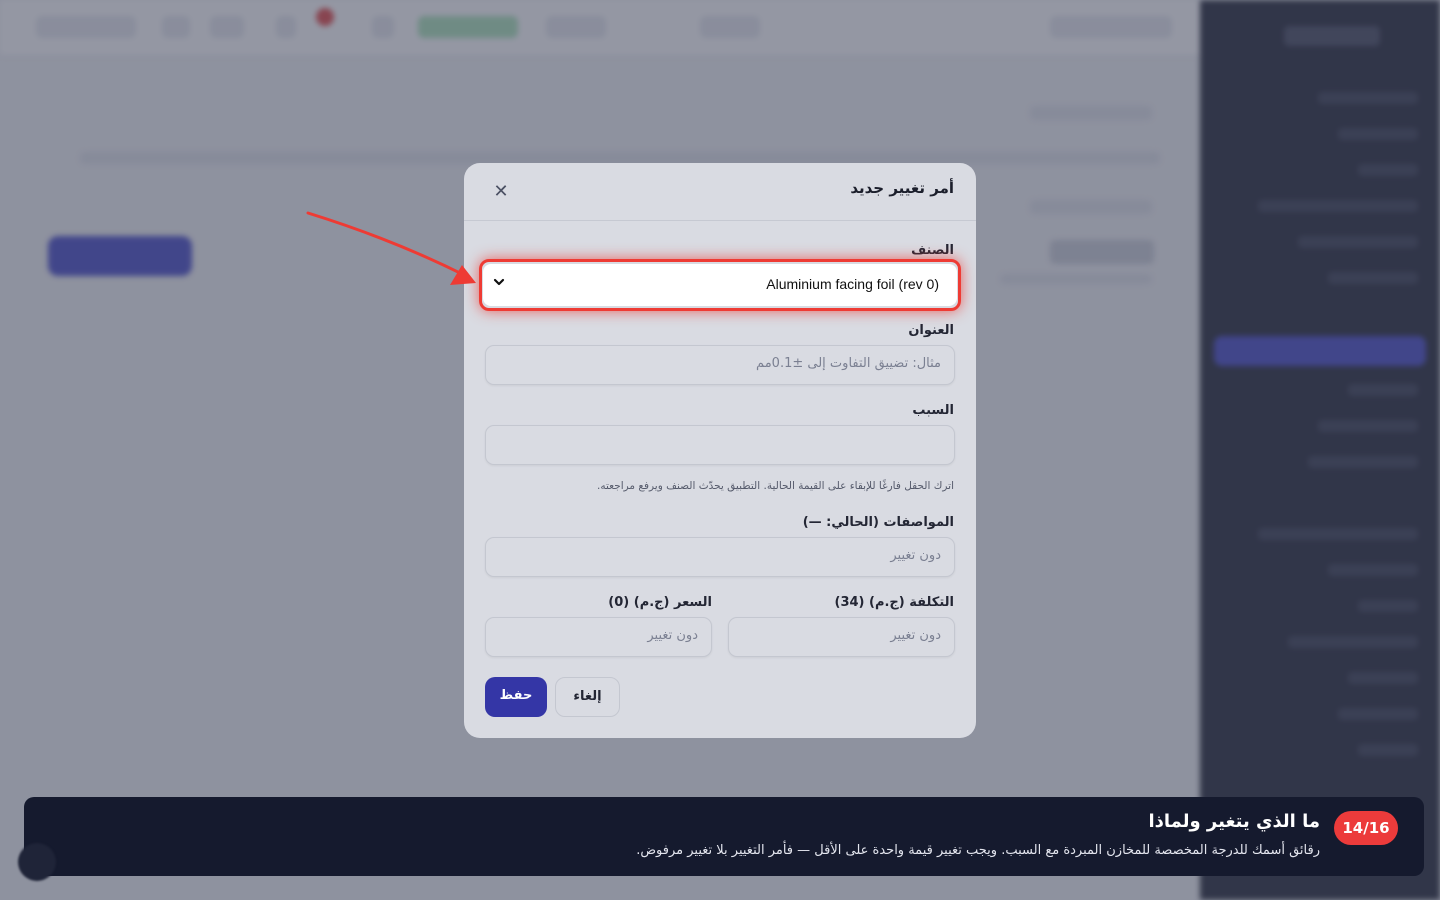  What do you see at coordinates (915, 635) in the screenshot?
I see `cost-placeholder: دون تغيير` at bounding box center [915, 635].